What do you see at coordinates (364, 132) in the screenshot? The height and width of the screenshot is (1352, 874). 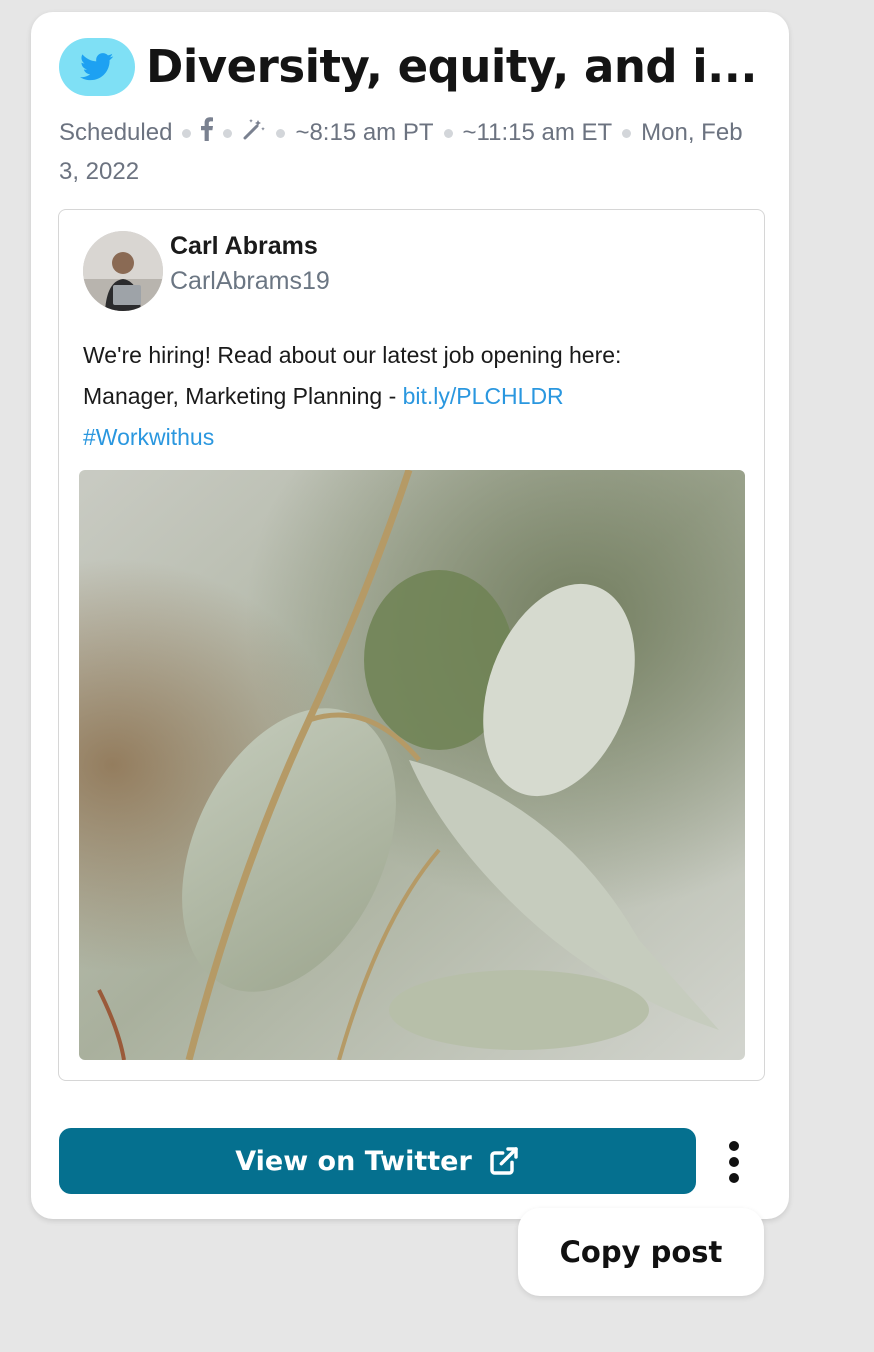 I see `time-pt: ~8:15 am PT` at bounding box center [364, 132].